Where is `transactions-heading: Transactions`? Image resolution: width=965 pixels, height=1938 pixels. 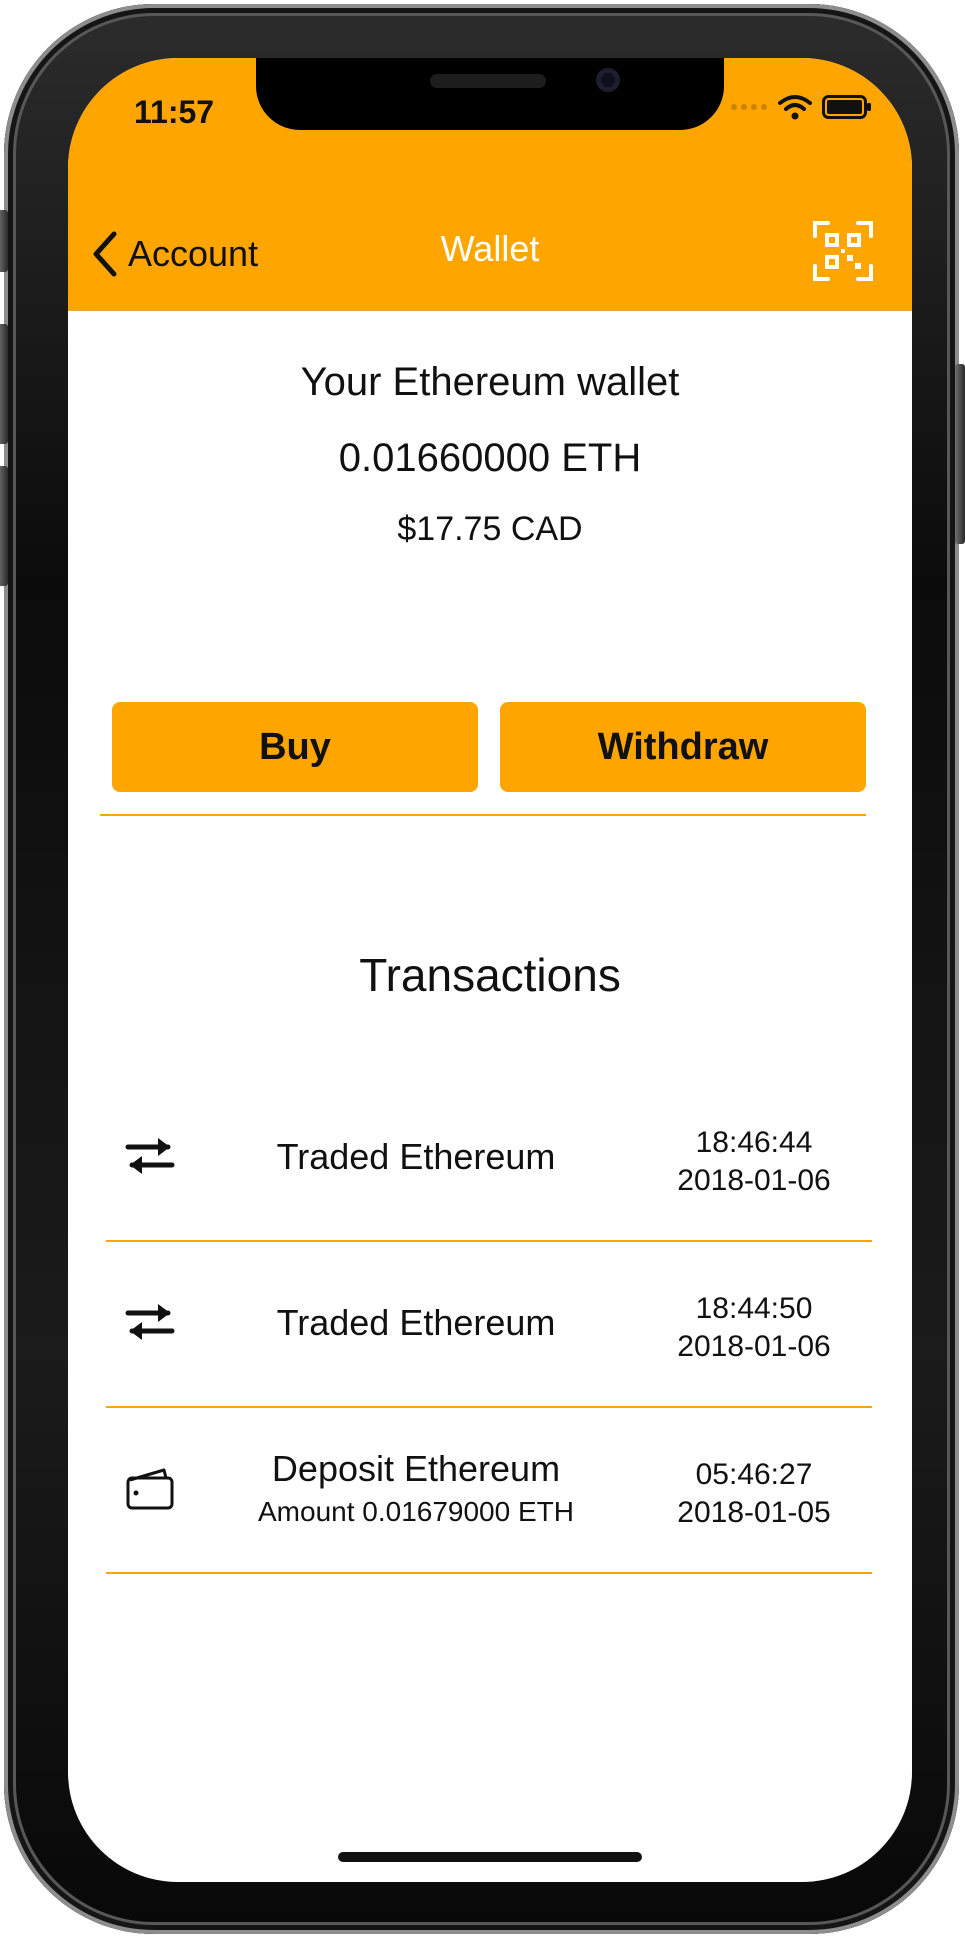
transactions-heading: Transactions is located at coordinates (490, 975).